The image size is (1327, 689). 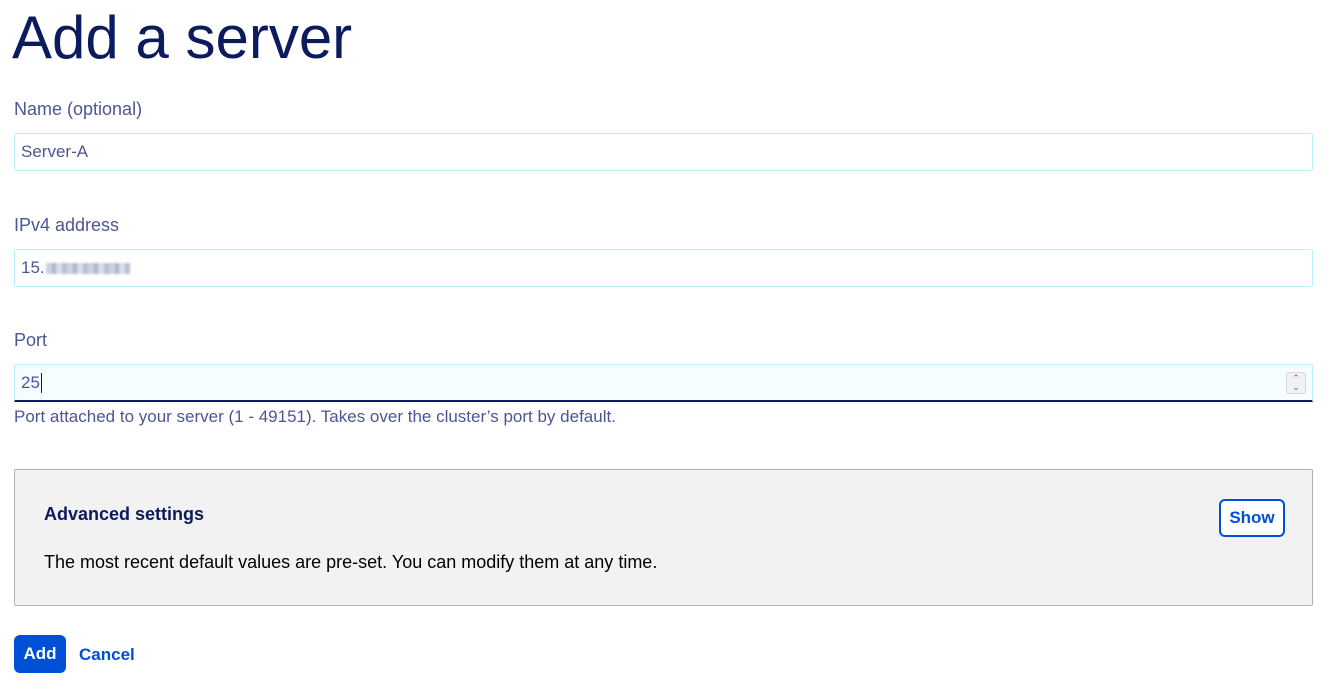 I want to click on ipv4-value-visible: 15., so click(x=33, y=267).